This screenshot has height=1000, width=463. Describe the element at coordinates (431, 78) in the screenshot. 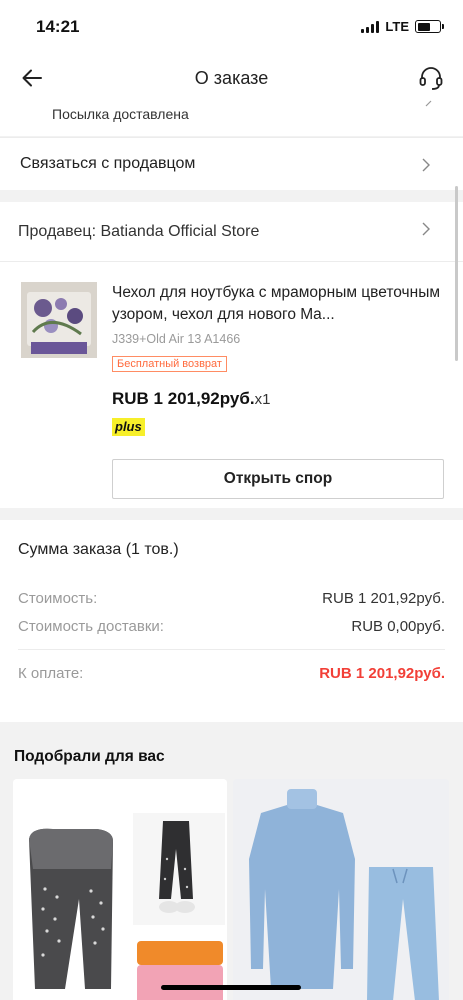

I see `support-headset-icon` at that location.